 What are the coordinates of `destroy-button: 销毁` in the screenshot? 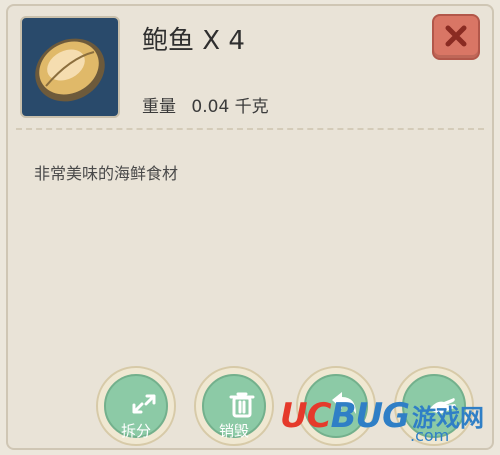 It's located at (234, 406).